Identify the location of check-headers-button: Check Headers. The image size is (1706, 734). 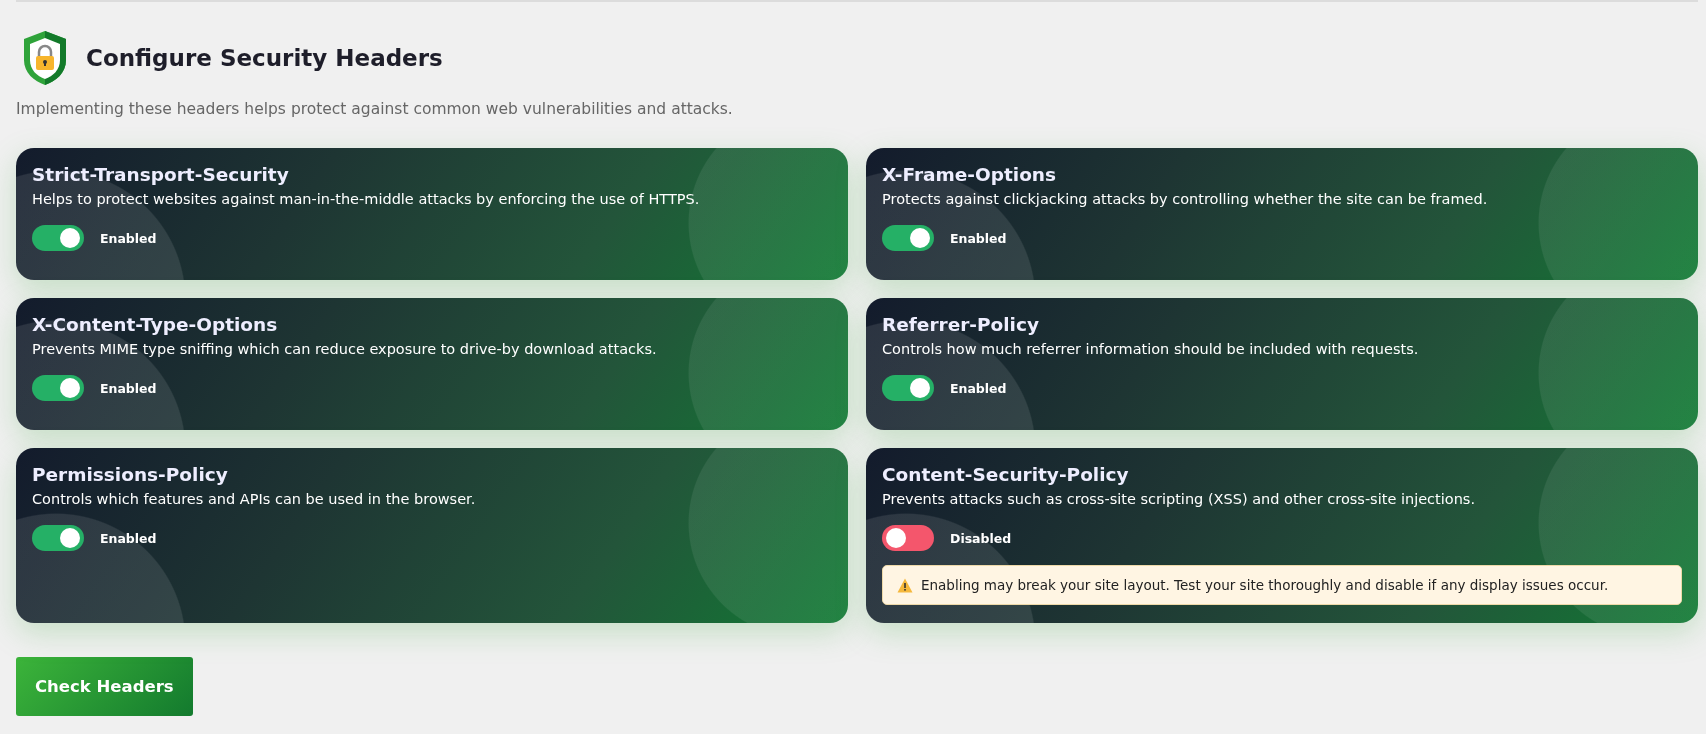
(104, 686).